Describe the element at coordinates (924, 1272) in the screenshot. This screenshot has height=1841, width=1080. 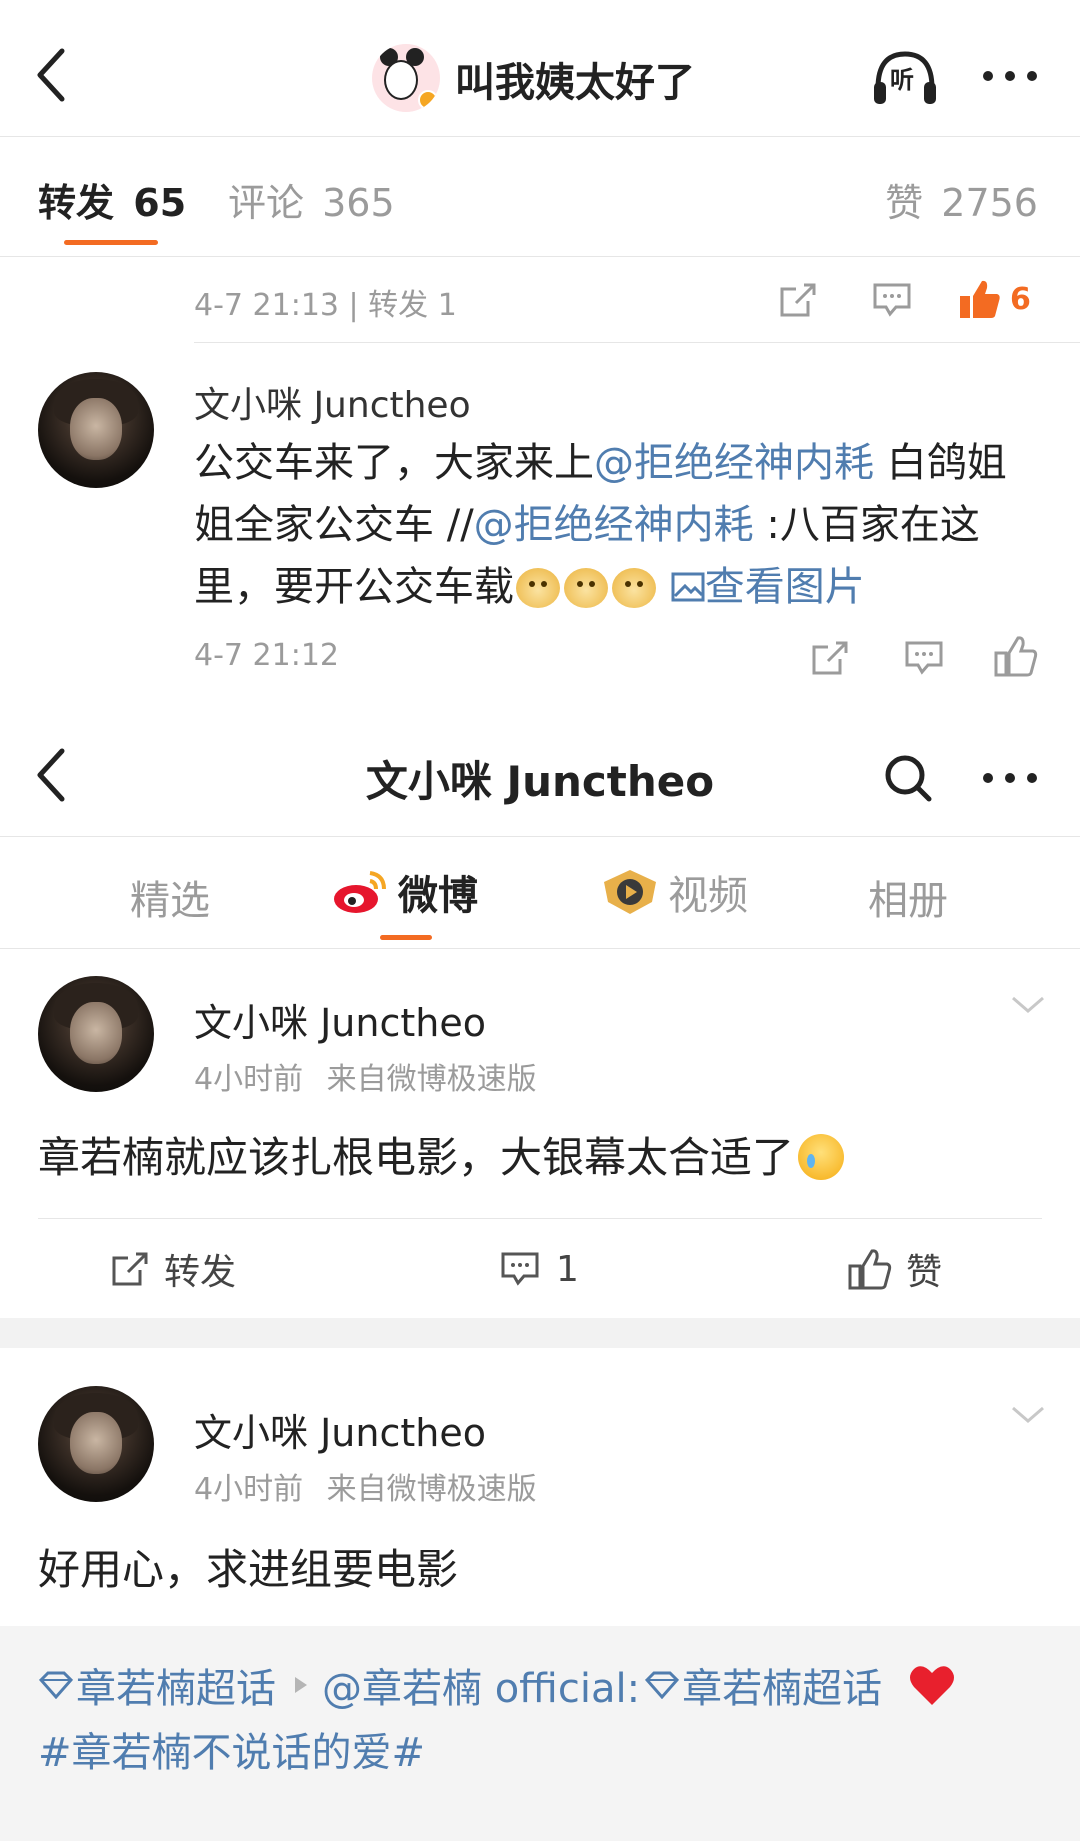
I see `post-like-label: 赞` at that location.